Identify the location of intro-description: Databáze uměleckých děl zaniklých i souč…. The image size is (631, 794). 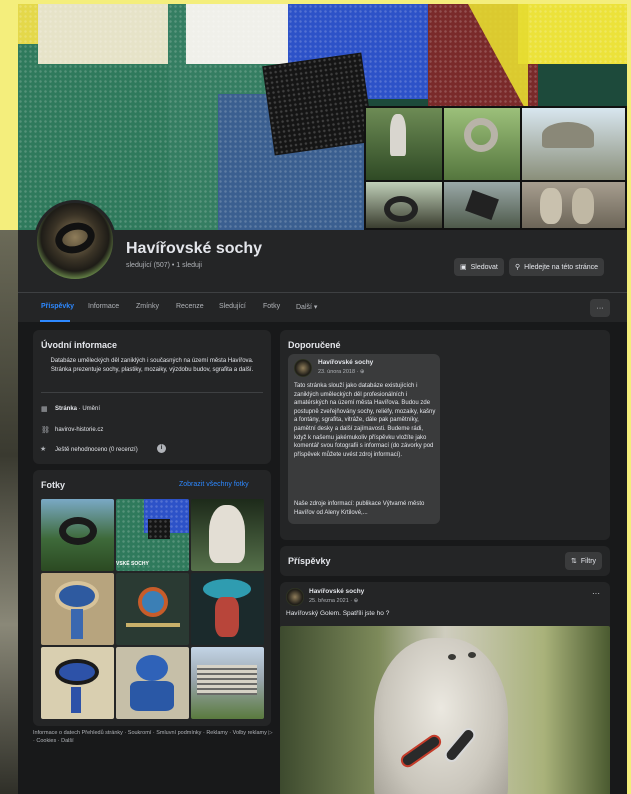
(152, 365).